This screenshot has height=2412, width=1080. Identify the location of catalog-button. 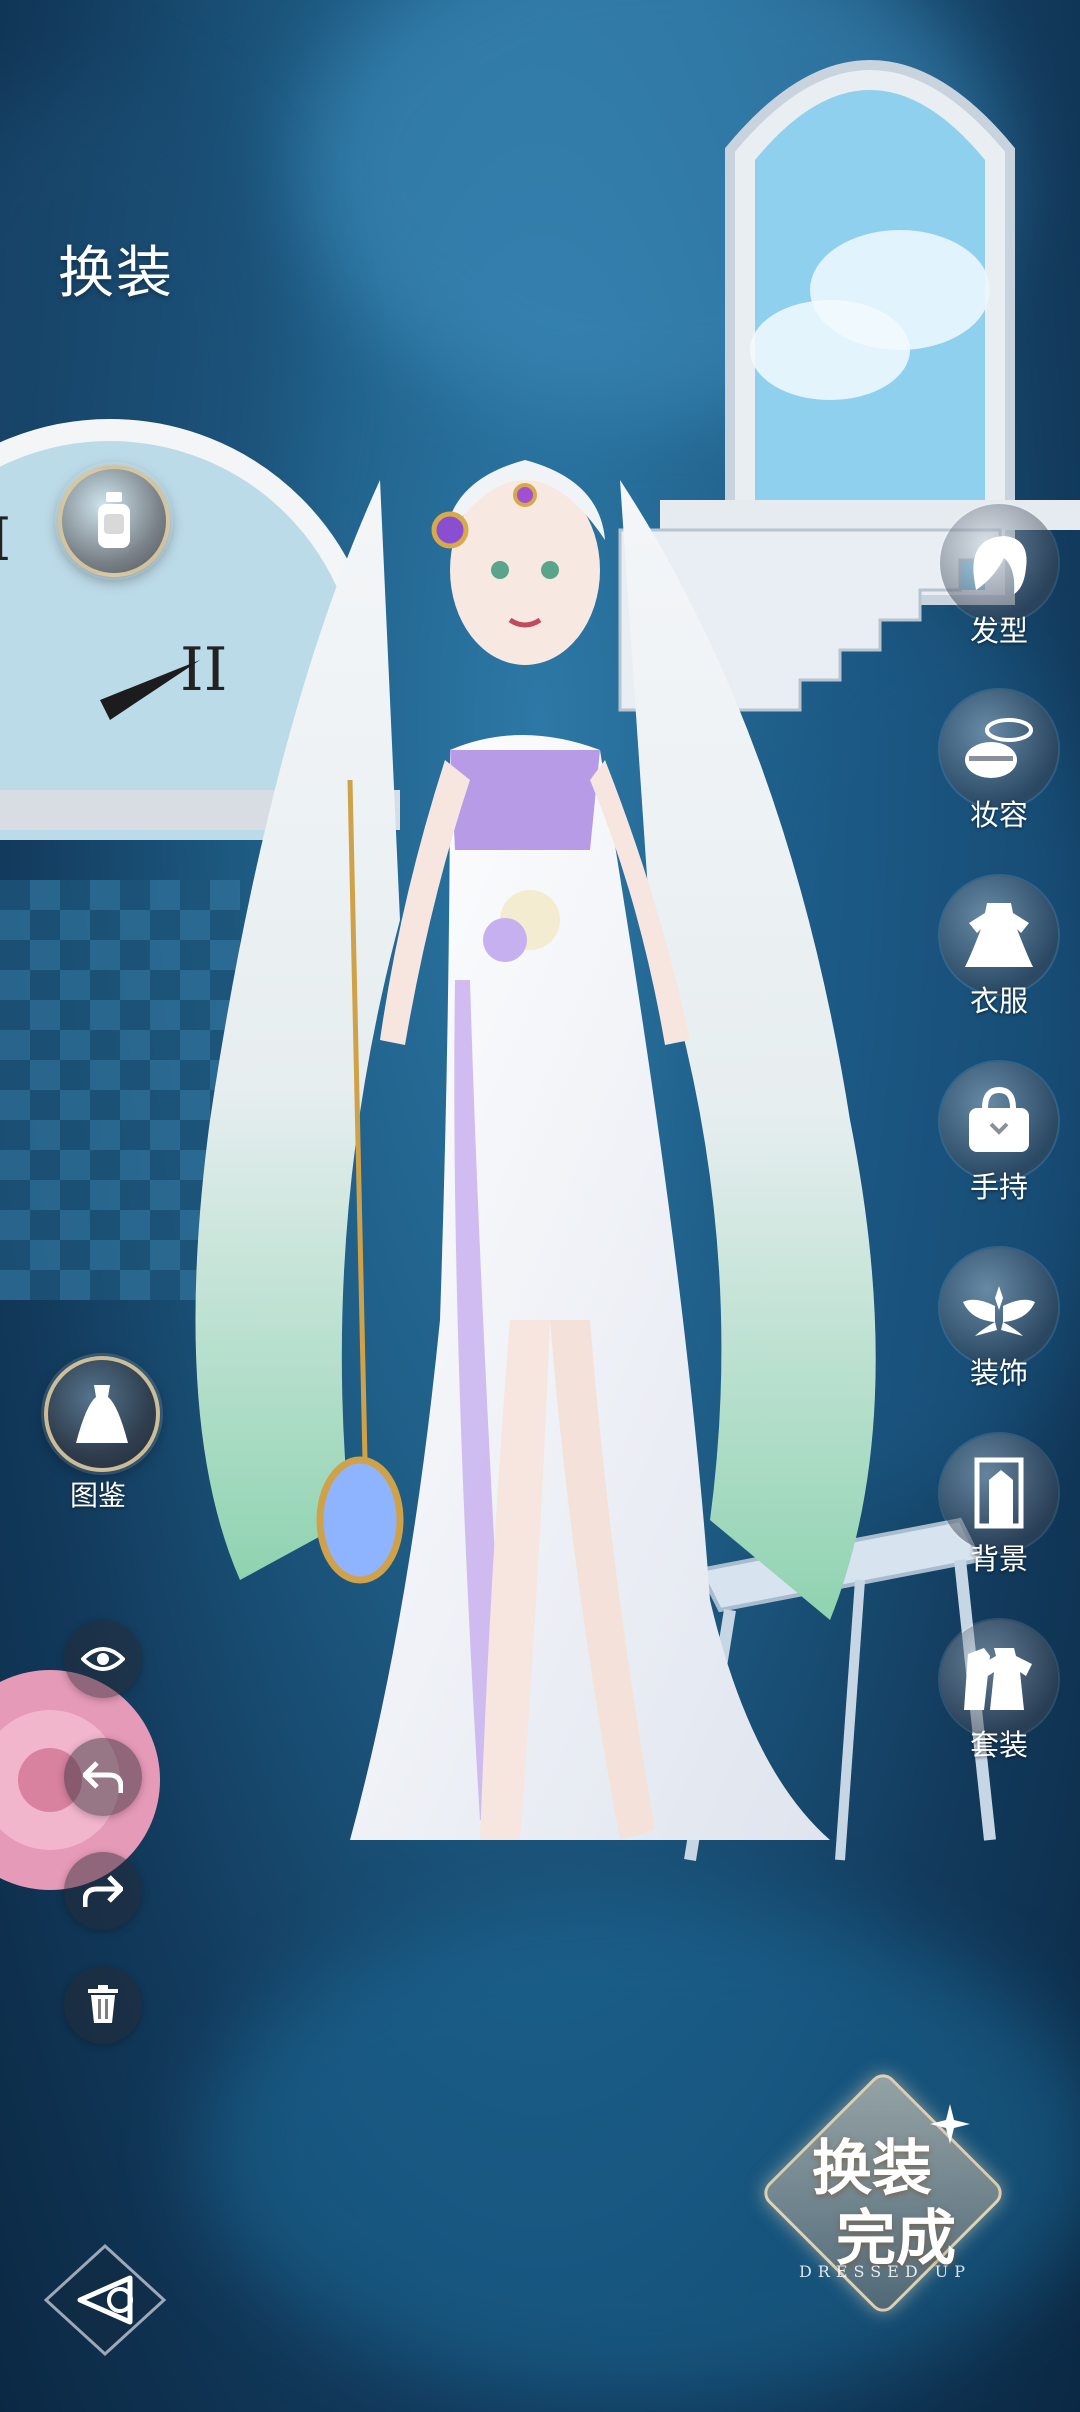
(102, 1414).